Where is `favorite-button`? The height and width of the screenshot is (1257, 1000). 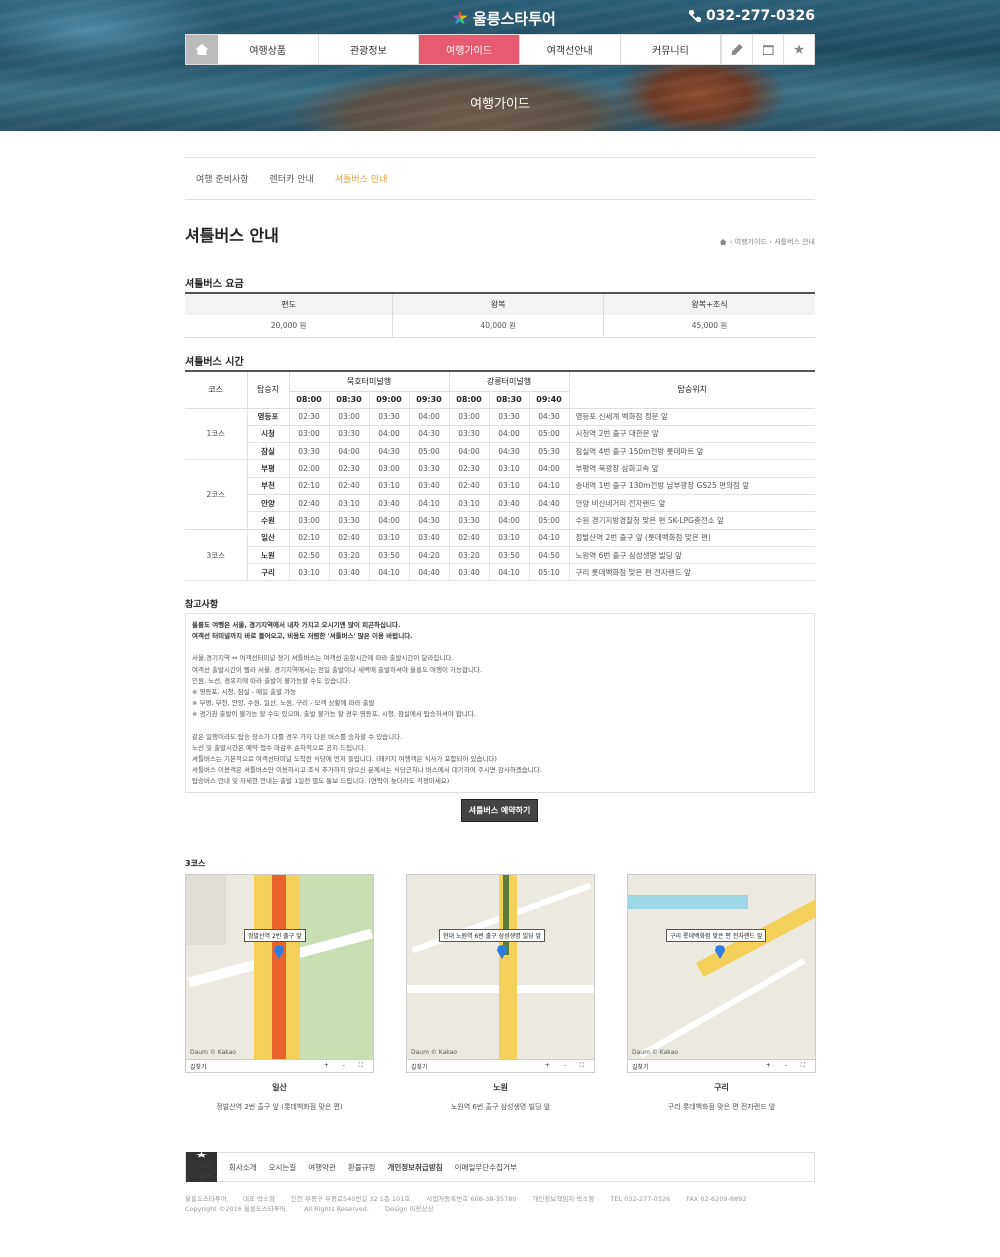 favorite-button is located at coordinates (798, 49).